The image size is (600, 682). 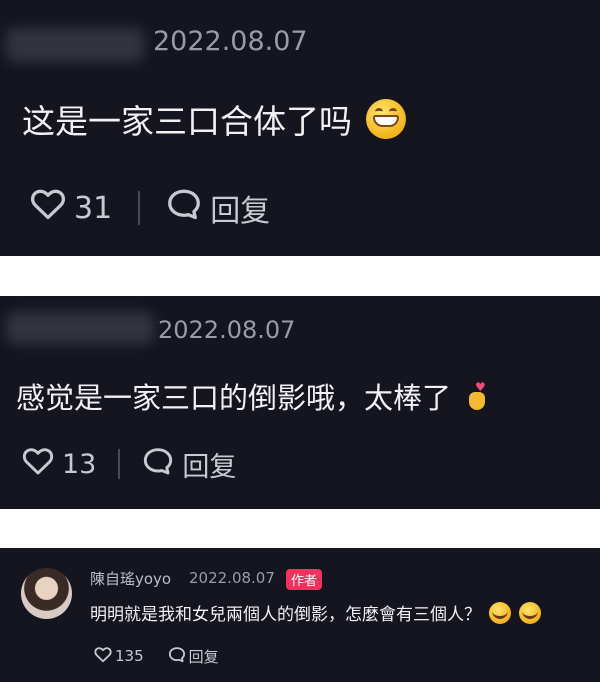 I want to click on comment-text-row: 这是一家三口合体了吗, so click(x=214, y=119).